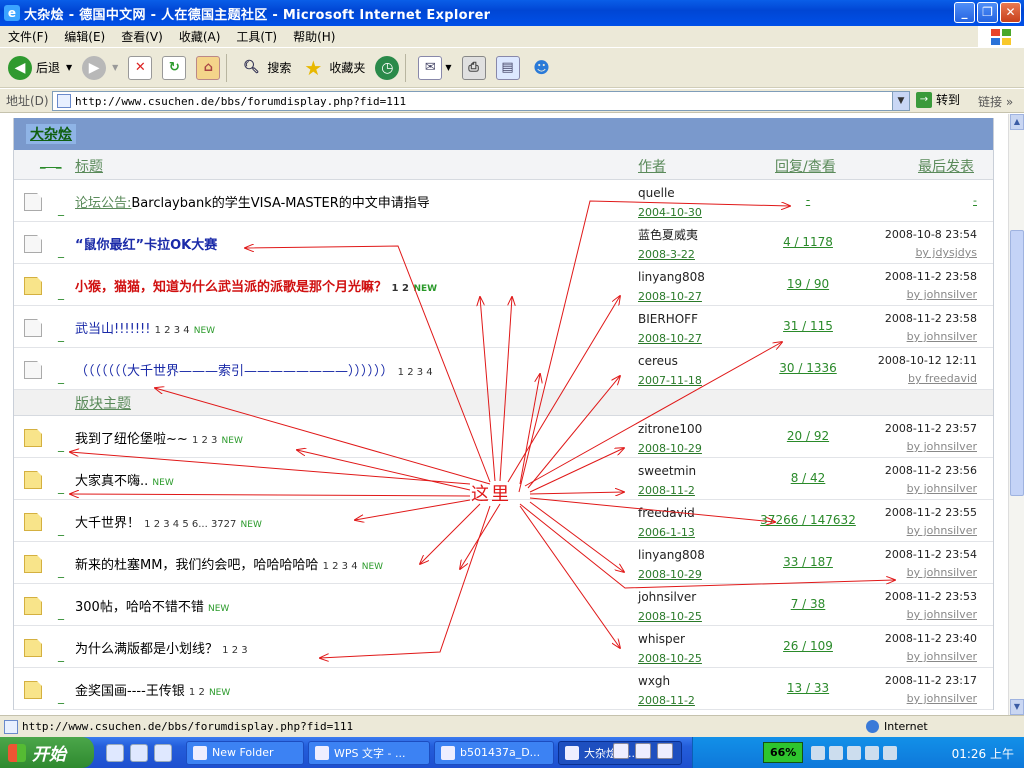 The height and width of the screenshot is (768, 1024). Describe the element at coordinates (100, 68) in the screenshot. I see `forward-button: ▶ ▼` at that location.